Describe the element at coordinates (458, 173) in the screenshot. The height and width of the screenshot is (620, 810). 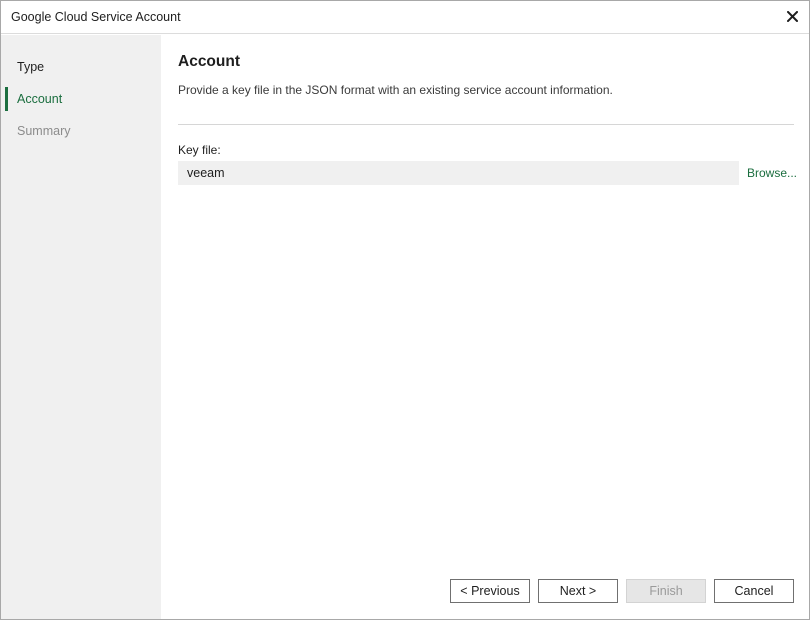
I see `key-file-input` at that location.